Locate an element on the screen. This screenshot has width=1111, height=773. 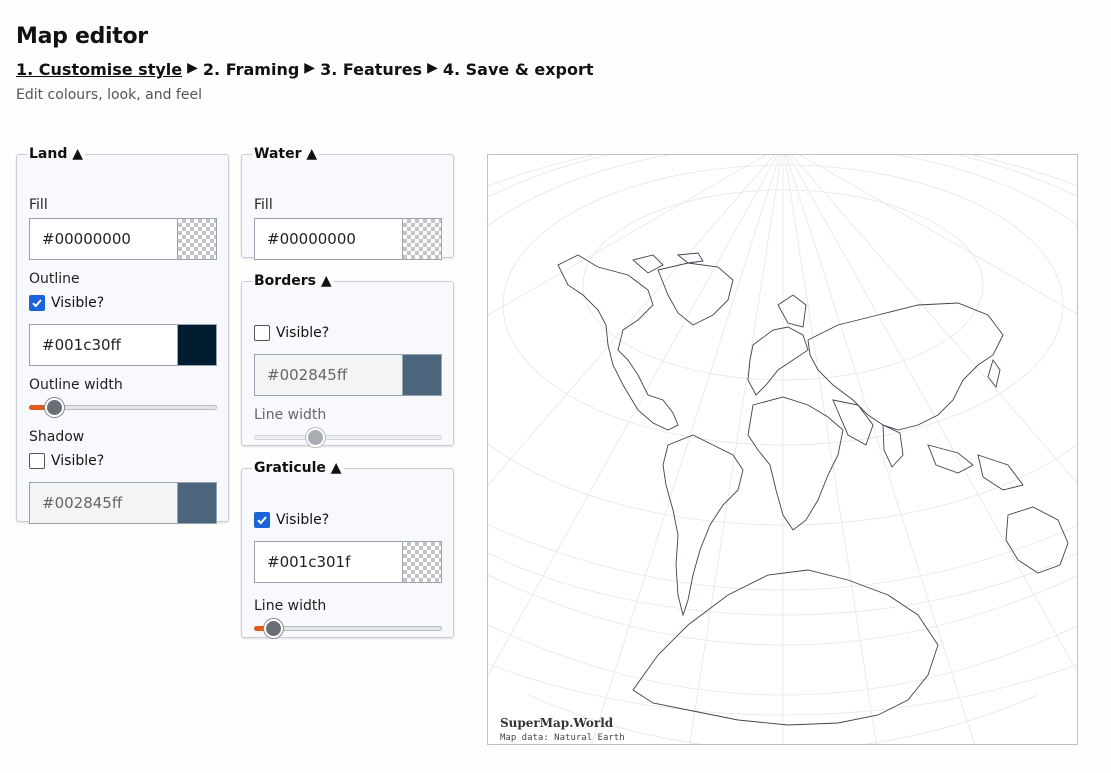
borders-color-picker: #002845ff is located at coordinates (348, 375).